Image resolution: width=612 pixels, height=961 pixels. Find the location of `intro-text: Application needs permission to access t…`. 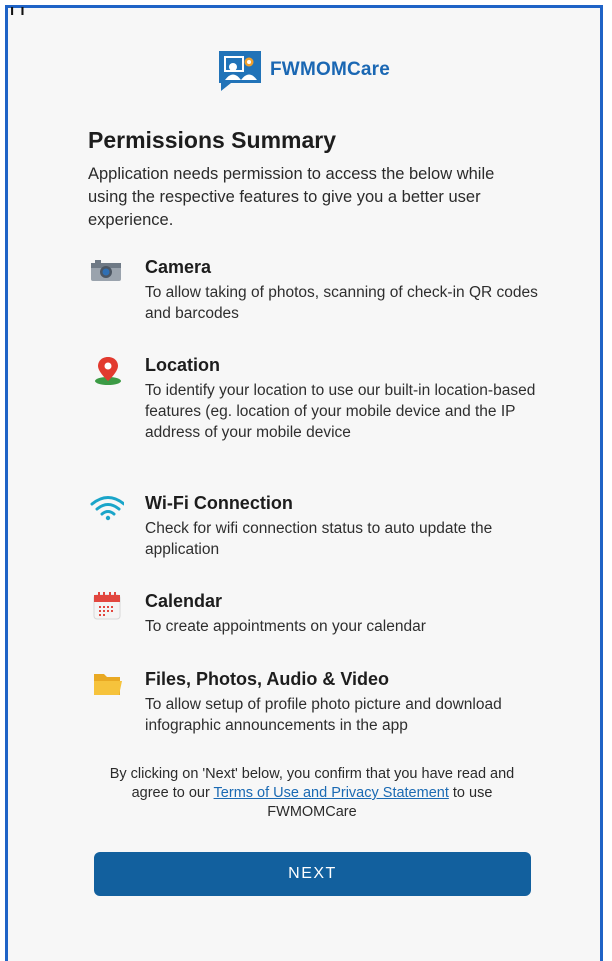

intro-text: Application needs permission to access t… is located at coordinates (291, 197).